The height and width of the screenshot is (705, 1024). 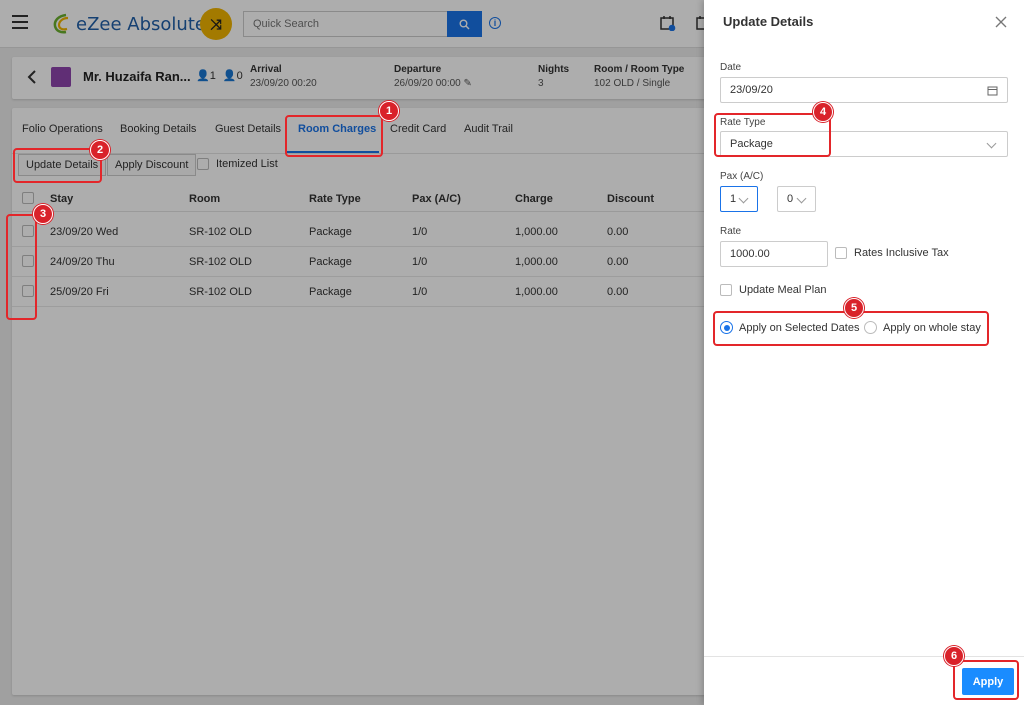 What do you see at coordinates (768, 21) in the screenshot?
I see `drawer-title: Update Details` at bounding box center [768, 21].